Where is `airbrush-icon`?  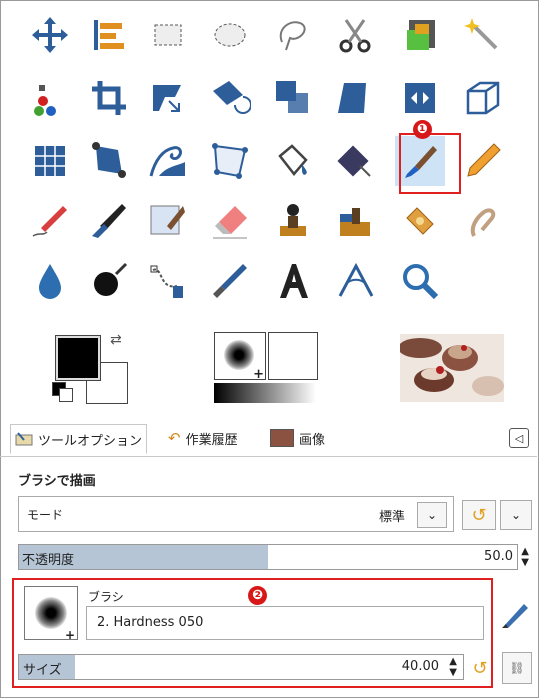
airbrush-icon is located at coordinates (50, 221).